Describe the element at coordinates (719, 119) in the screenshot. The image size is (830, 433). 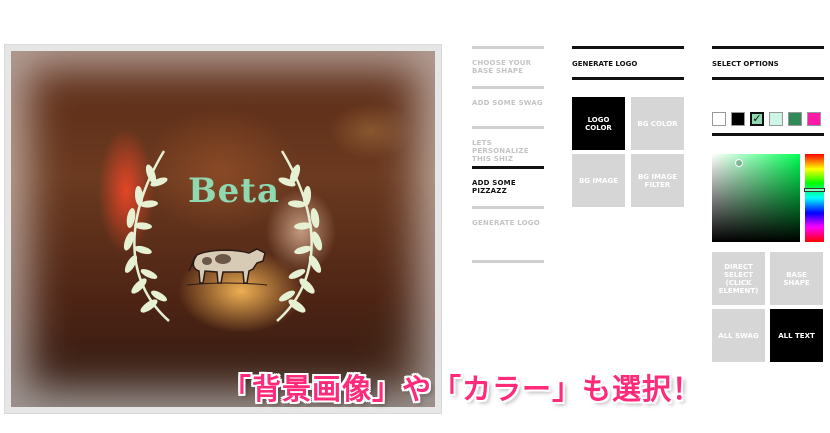
I see `swatch-white` at that location.